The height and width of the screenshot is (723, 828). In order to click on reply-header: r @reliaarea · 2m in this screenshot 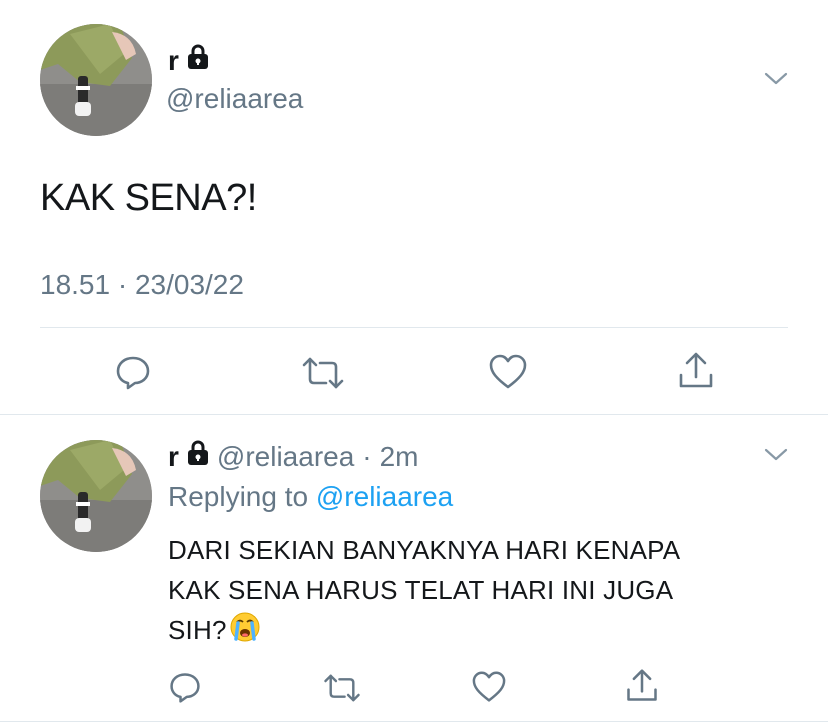, I will do `click(293, 456)`.